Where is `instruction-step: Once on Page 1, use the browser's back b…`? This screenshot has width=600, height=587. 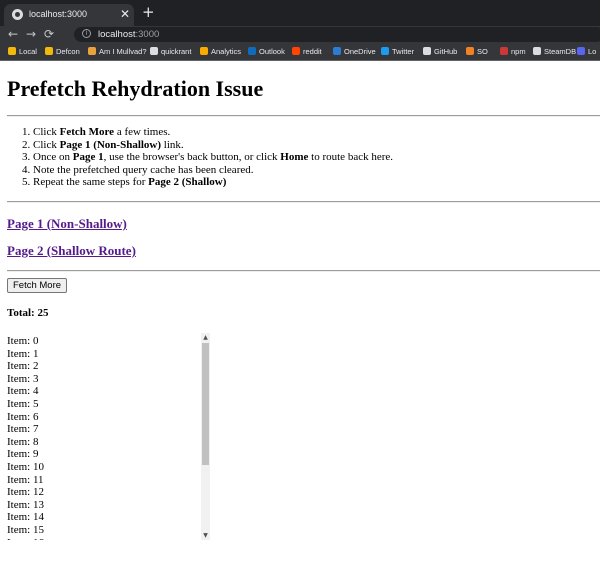
instruction-step: Once on Page 1, use the browser's back b… is located at coordinates (213, 157).